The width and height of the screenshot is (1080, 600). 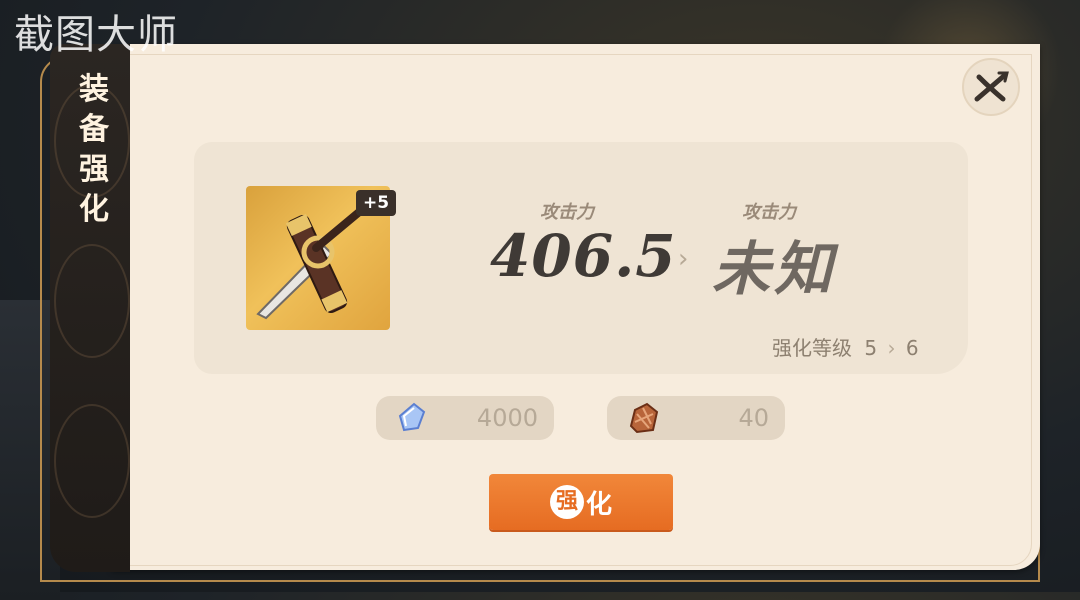 What do you see at coordinates (376, 203) in the screenshot?
I see `level-badge: +5` at bounding box center [376, 203].